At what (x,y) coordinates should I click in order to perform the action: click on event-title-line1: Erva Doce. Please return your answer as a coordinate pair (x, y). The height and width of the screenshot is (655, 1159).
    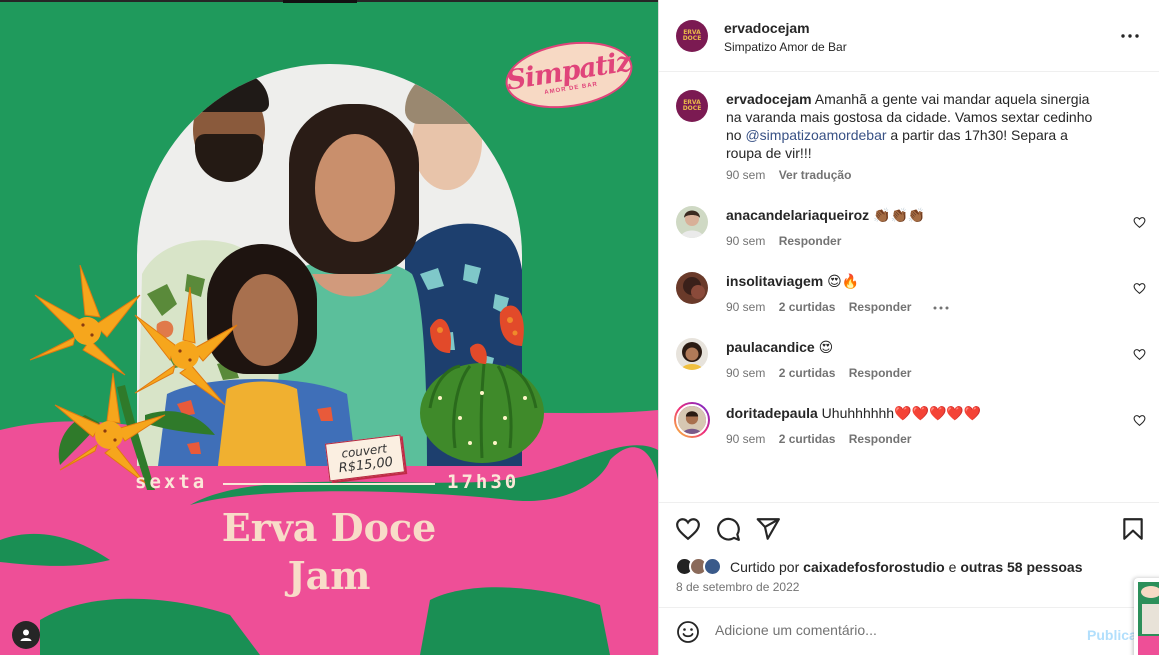
    Looking at the image, I should click on (329, 527).